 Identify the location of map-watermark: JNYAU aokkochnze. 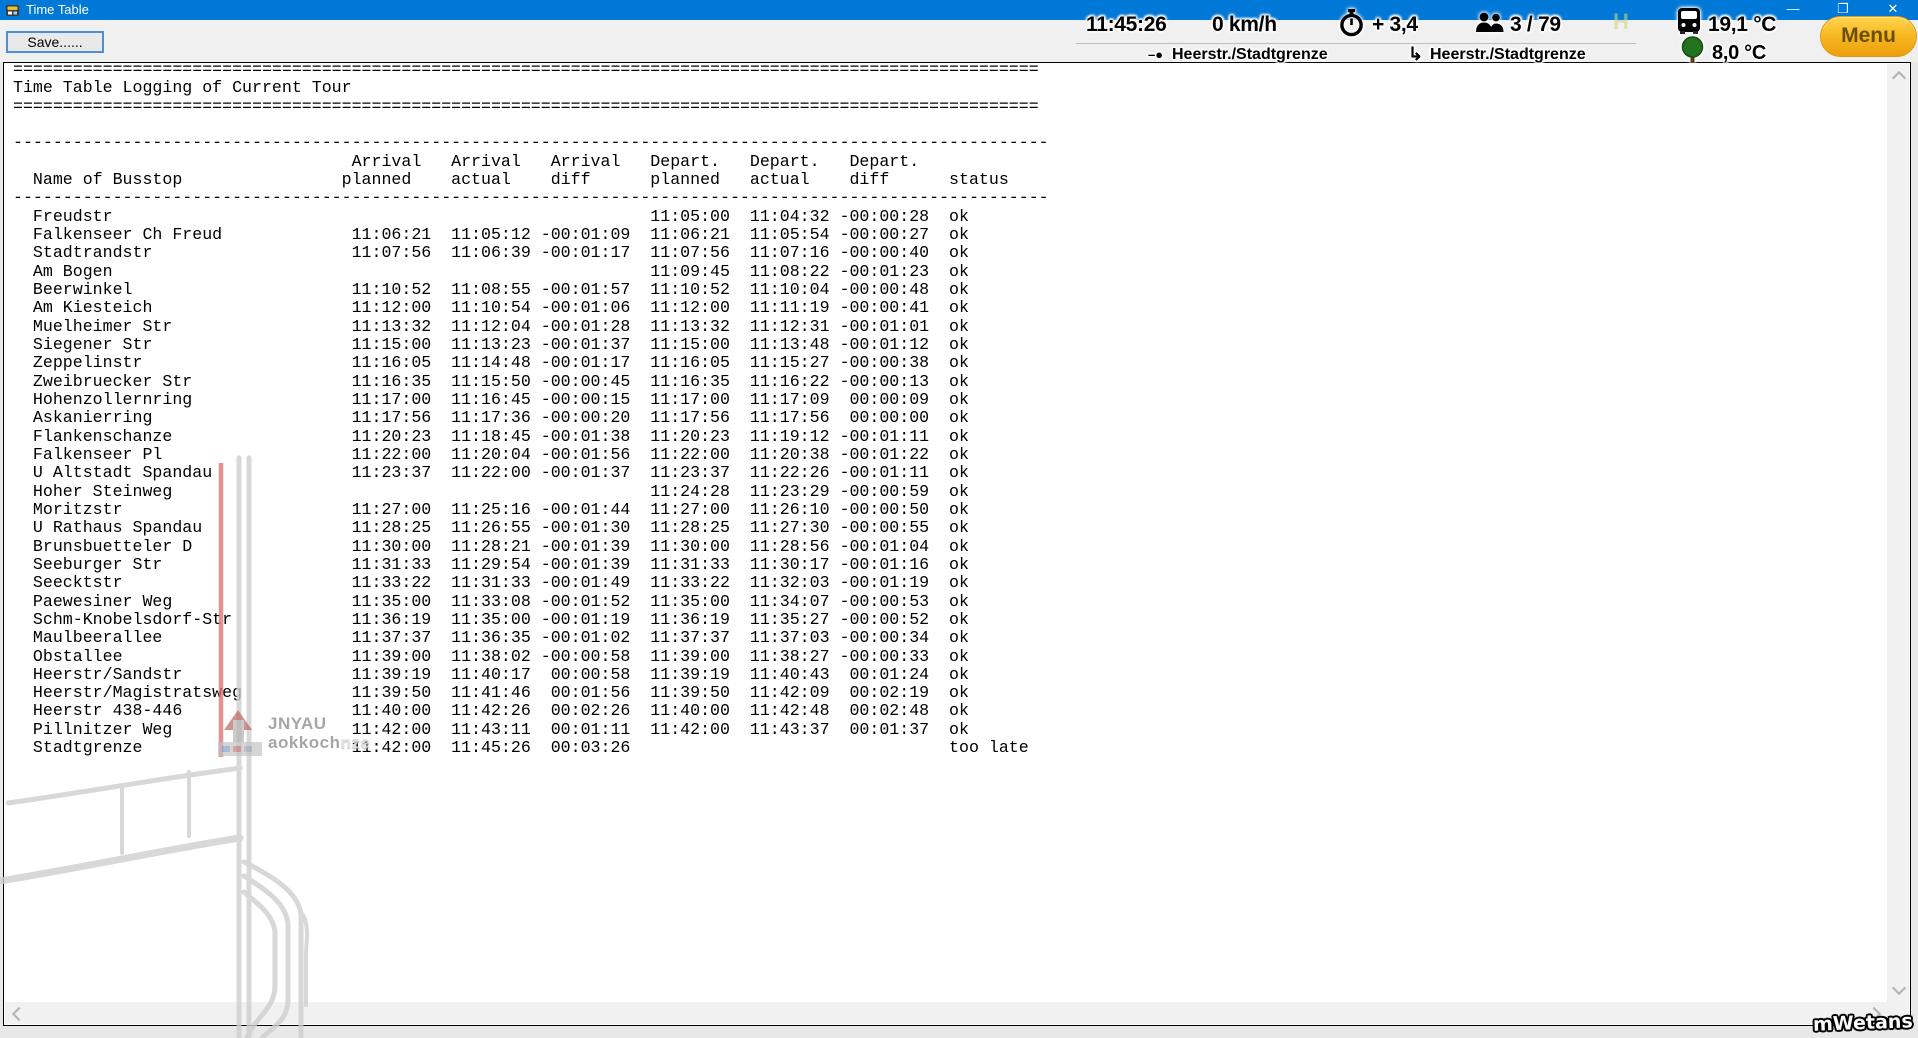
(293, 736).